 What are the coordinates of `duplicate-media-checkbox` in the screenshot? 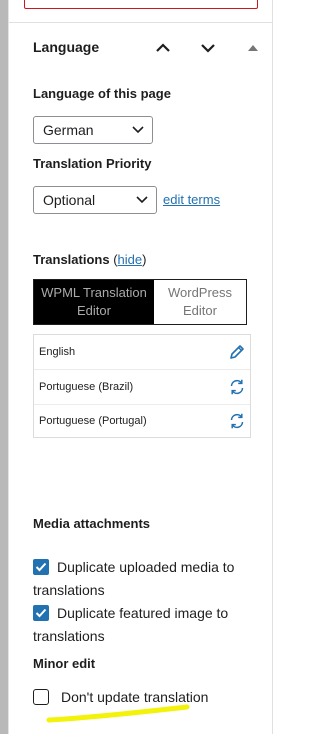 It's located at (41, 567).